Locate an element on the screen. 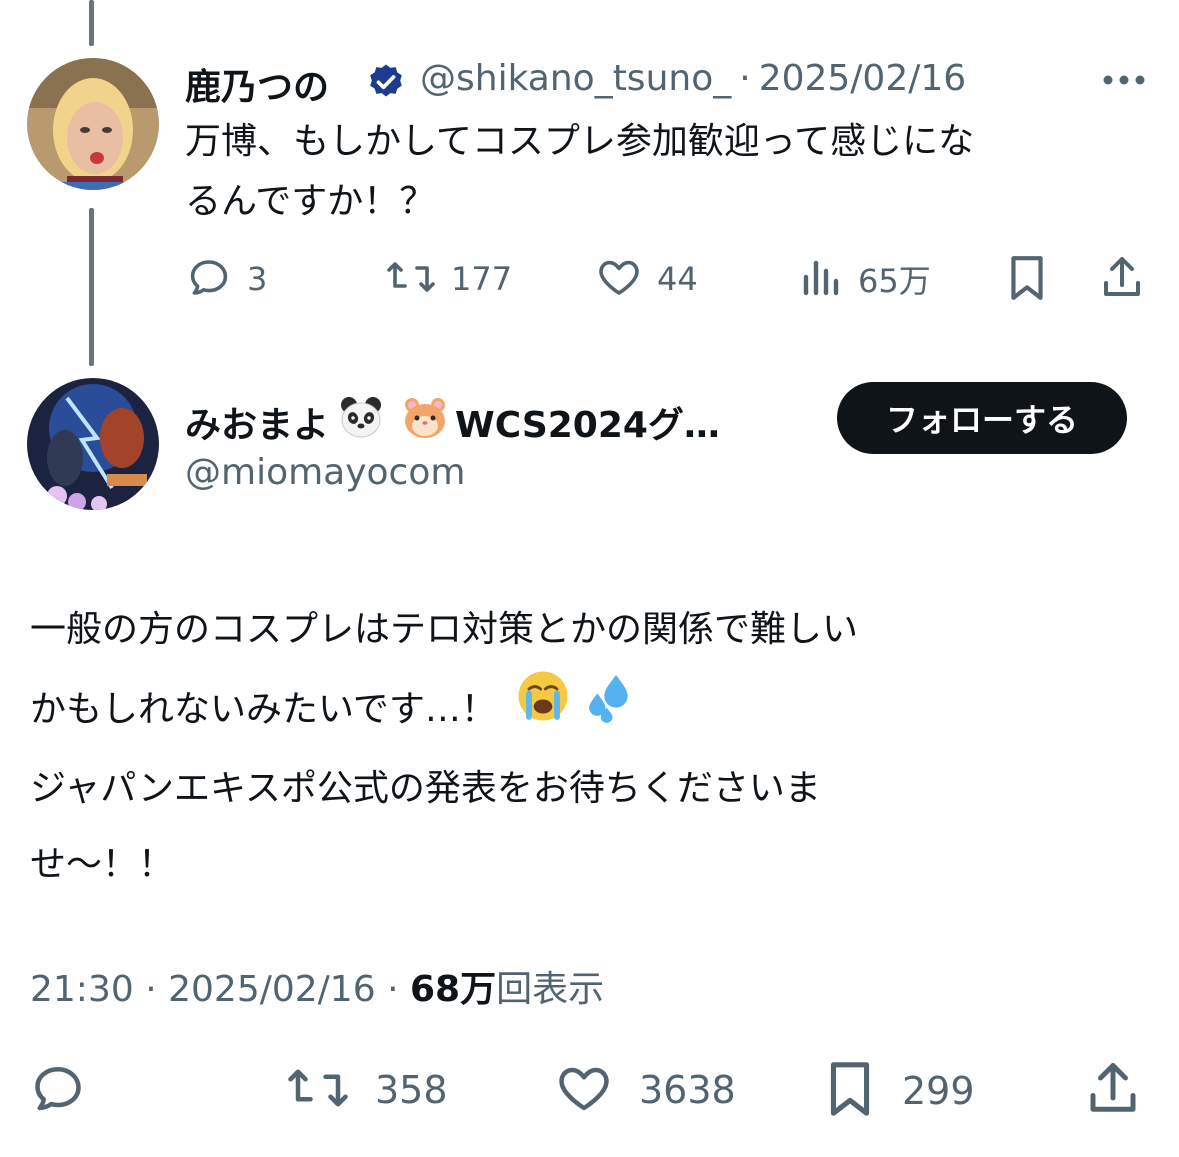 This screenshot has width=1179, height=1157. main-repost-count: 358 is located at coordinates (411, 1090).